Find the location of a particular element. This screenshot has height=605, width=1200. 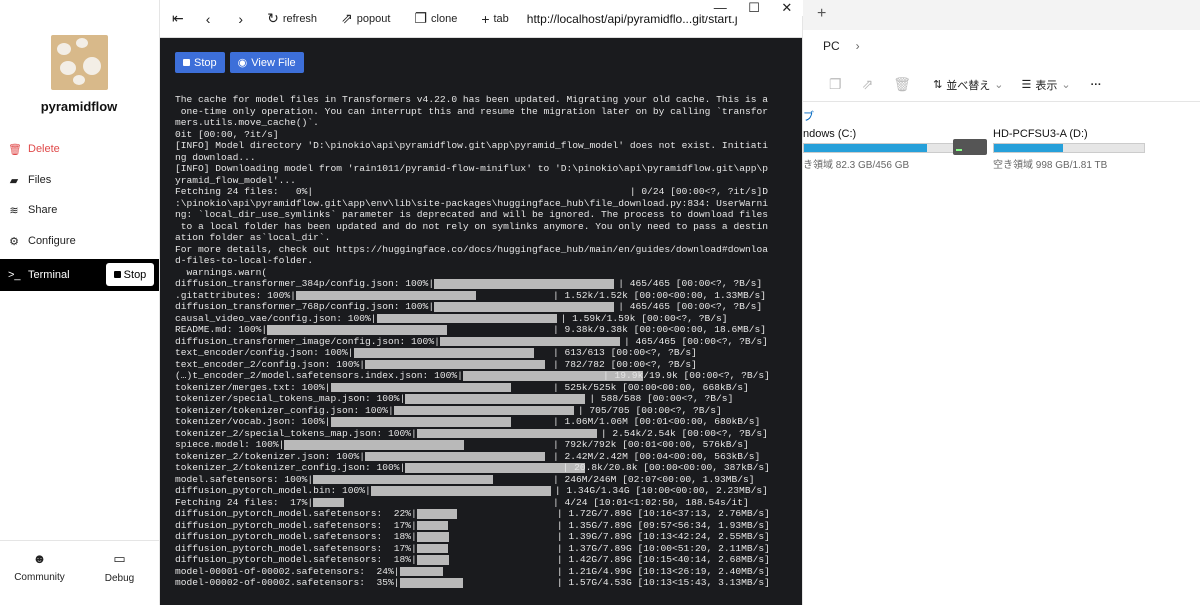

terminal-icon: >_ is located at coordinates (14, 275).